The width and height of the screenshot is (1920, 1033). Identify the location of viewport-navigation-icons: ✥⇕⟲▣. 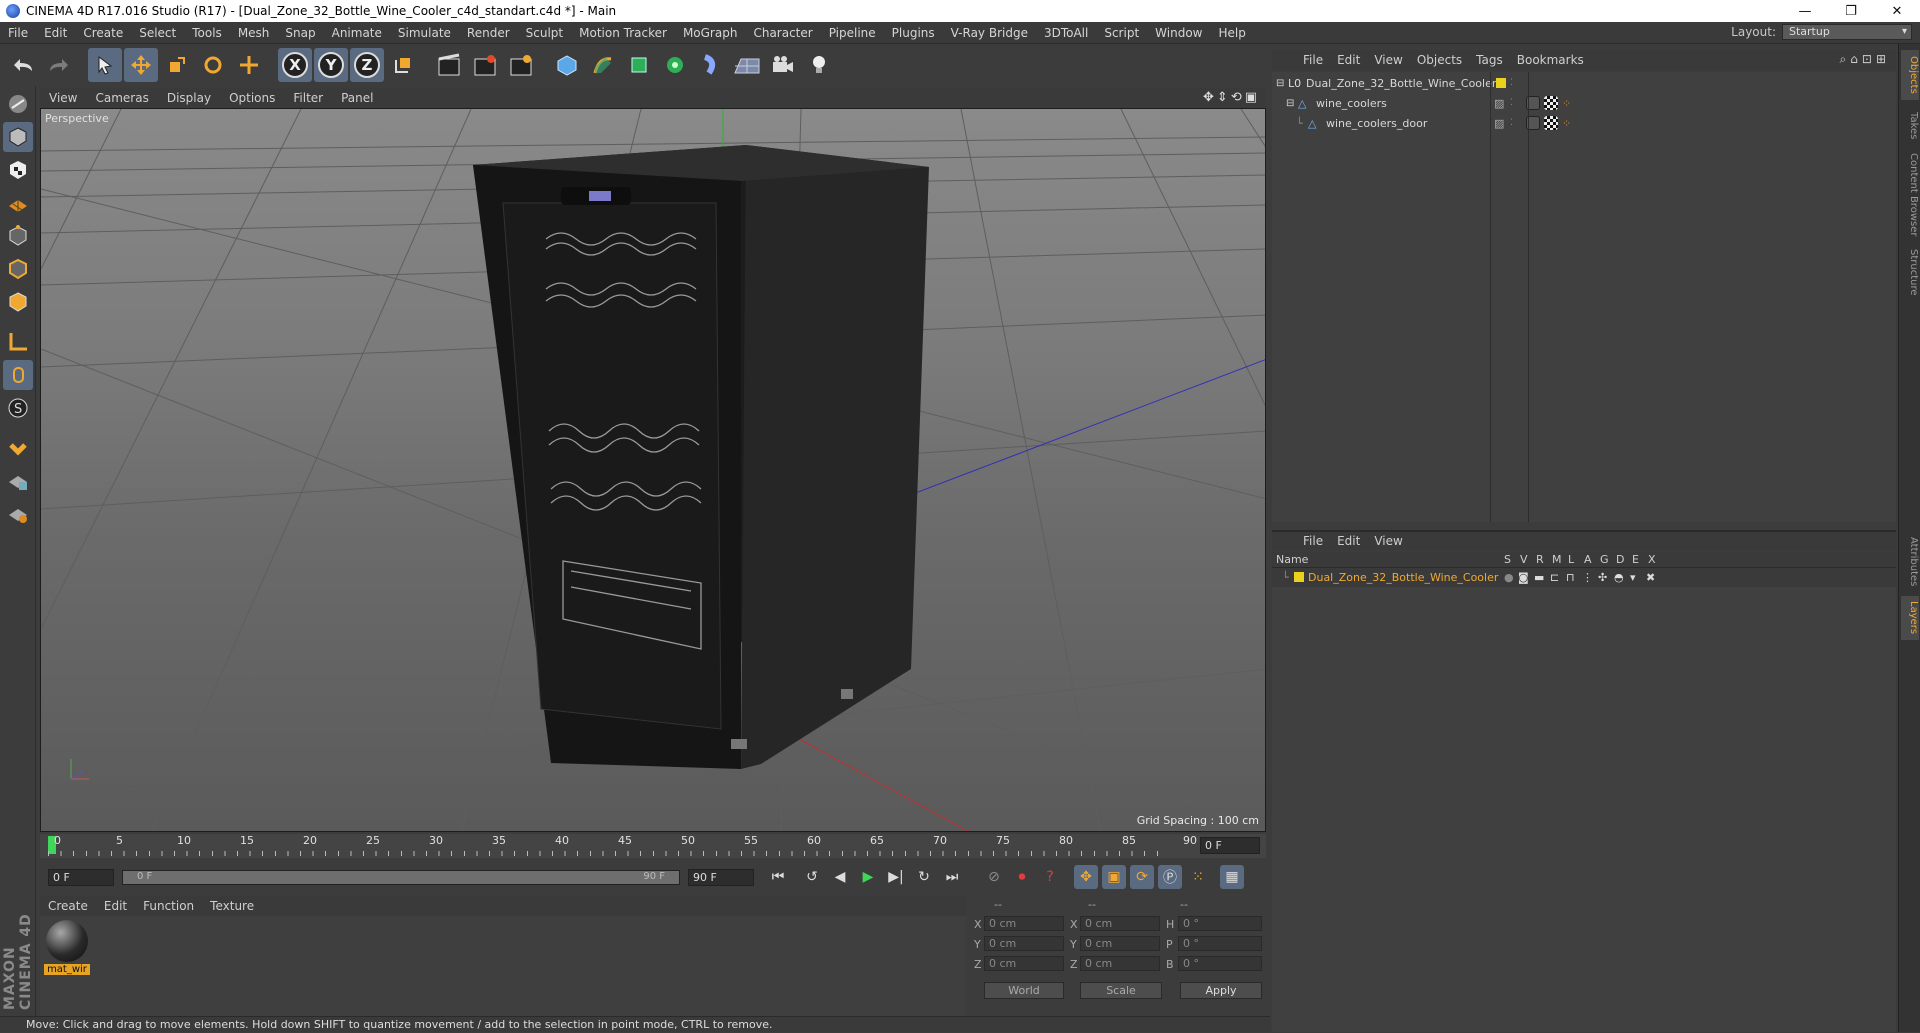
(1231, 97).